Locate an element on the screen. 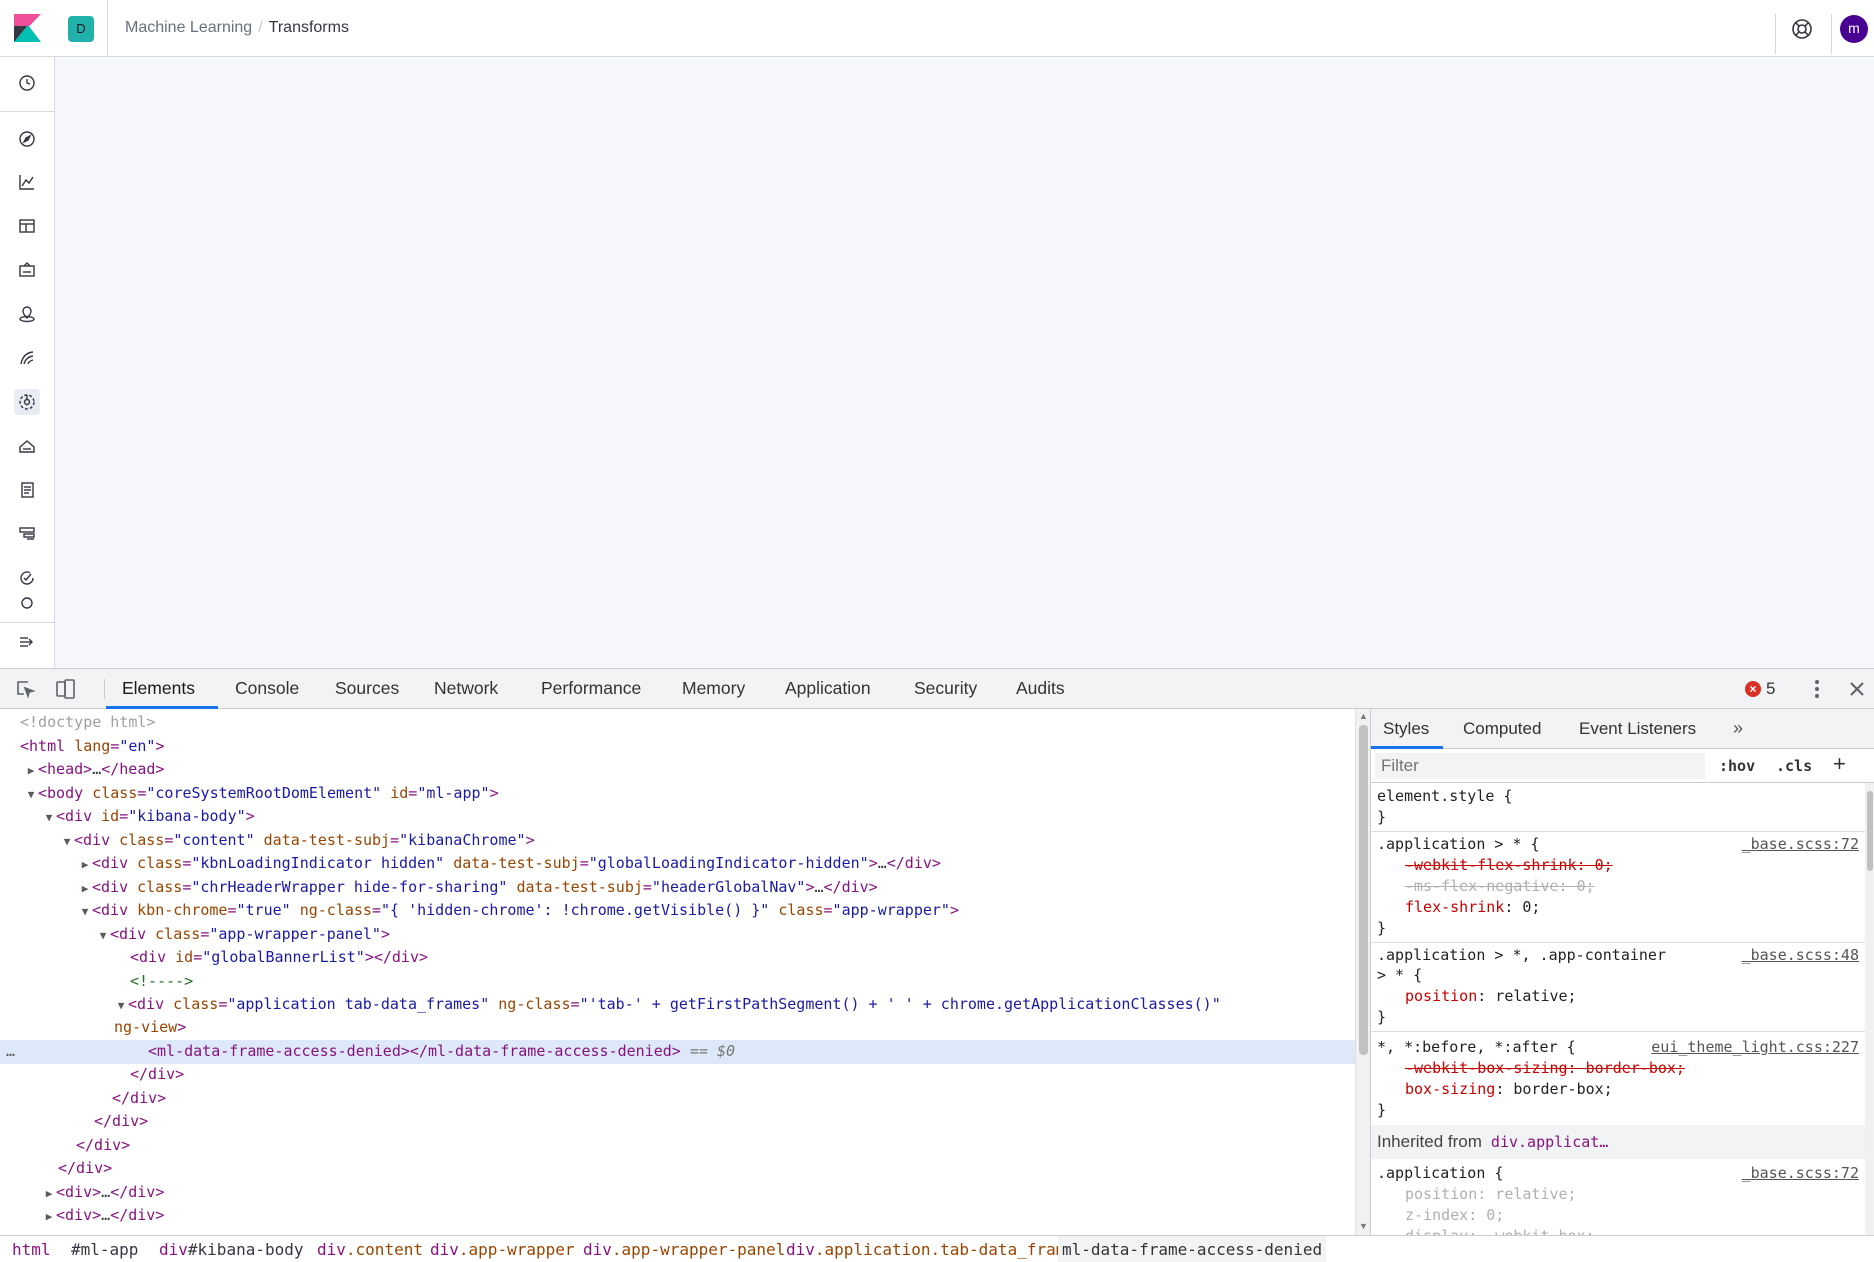  infrastructure-icon is located at coordinates (27, 446).